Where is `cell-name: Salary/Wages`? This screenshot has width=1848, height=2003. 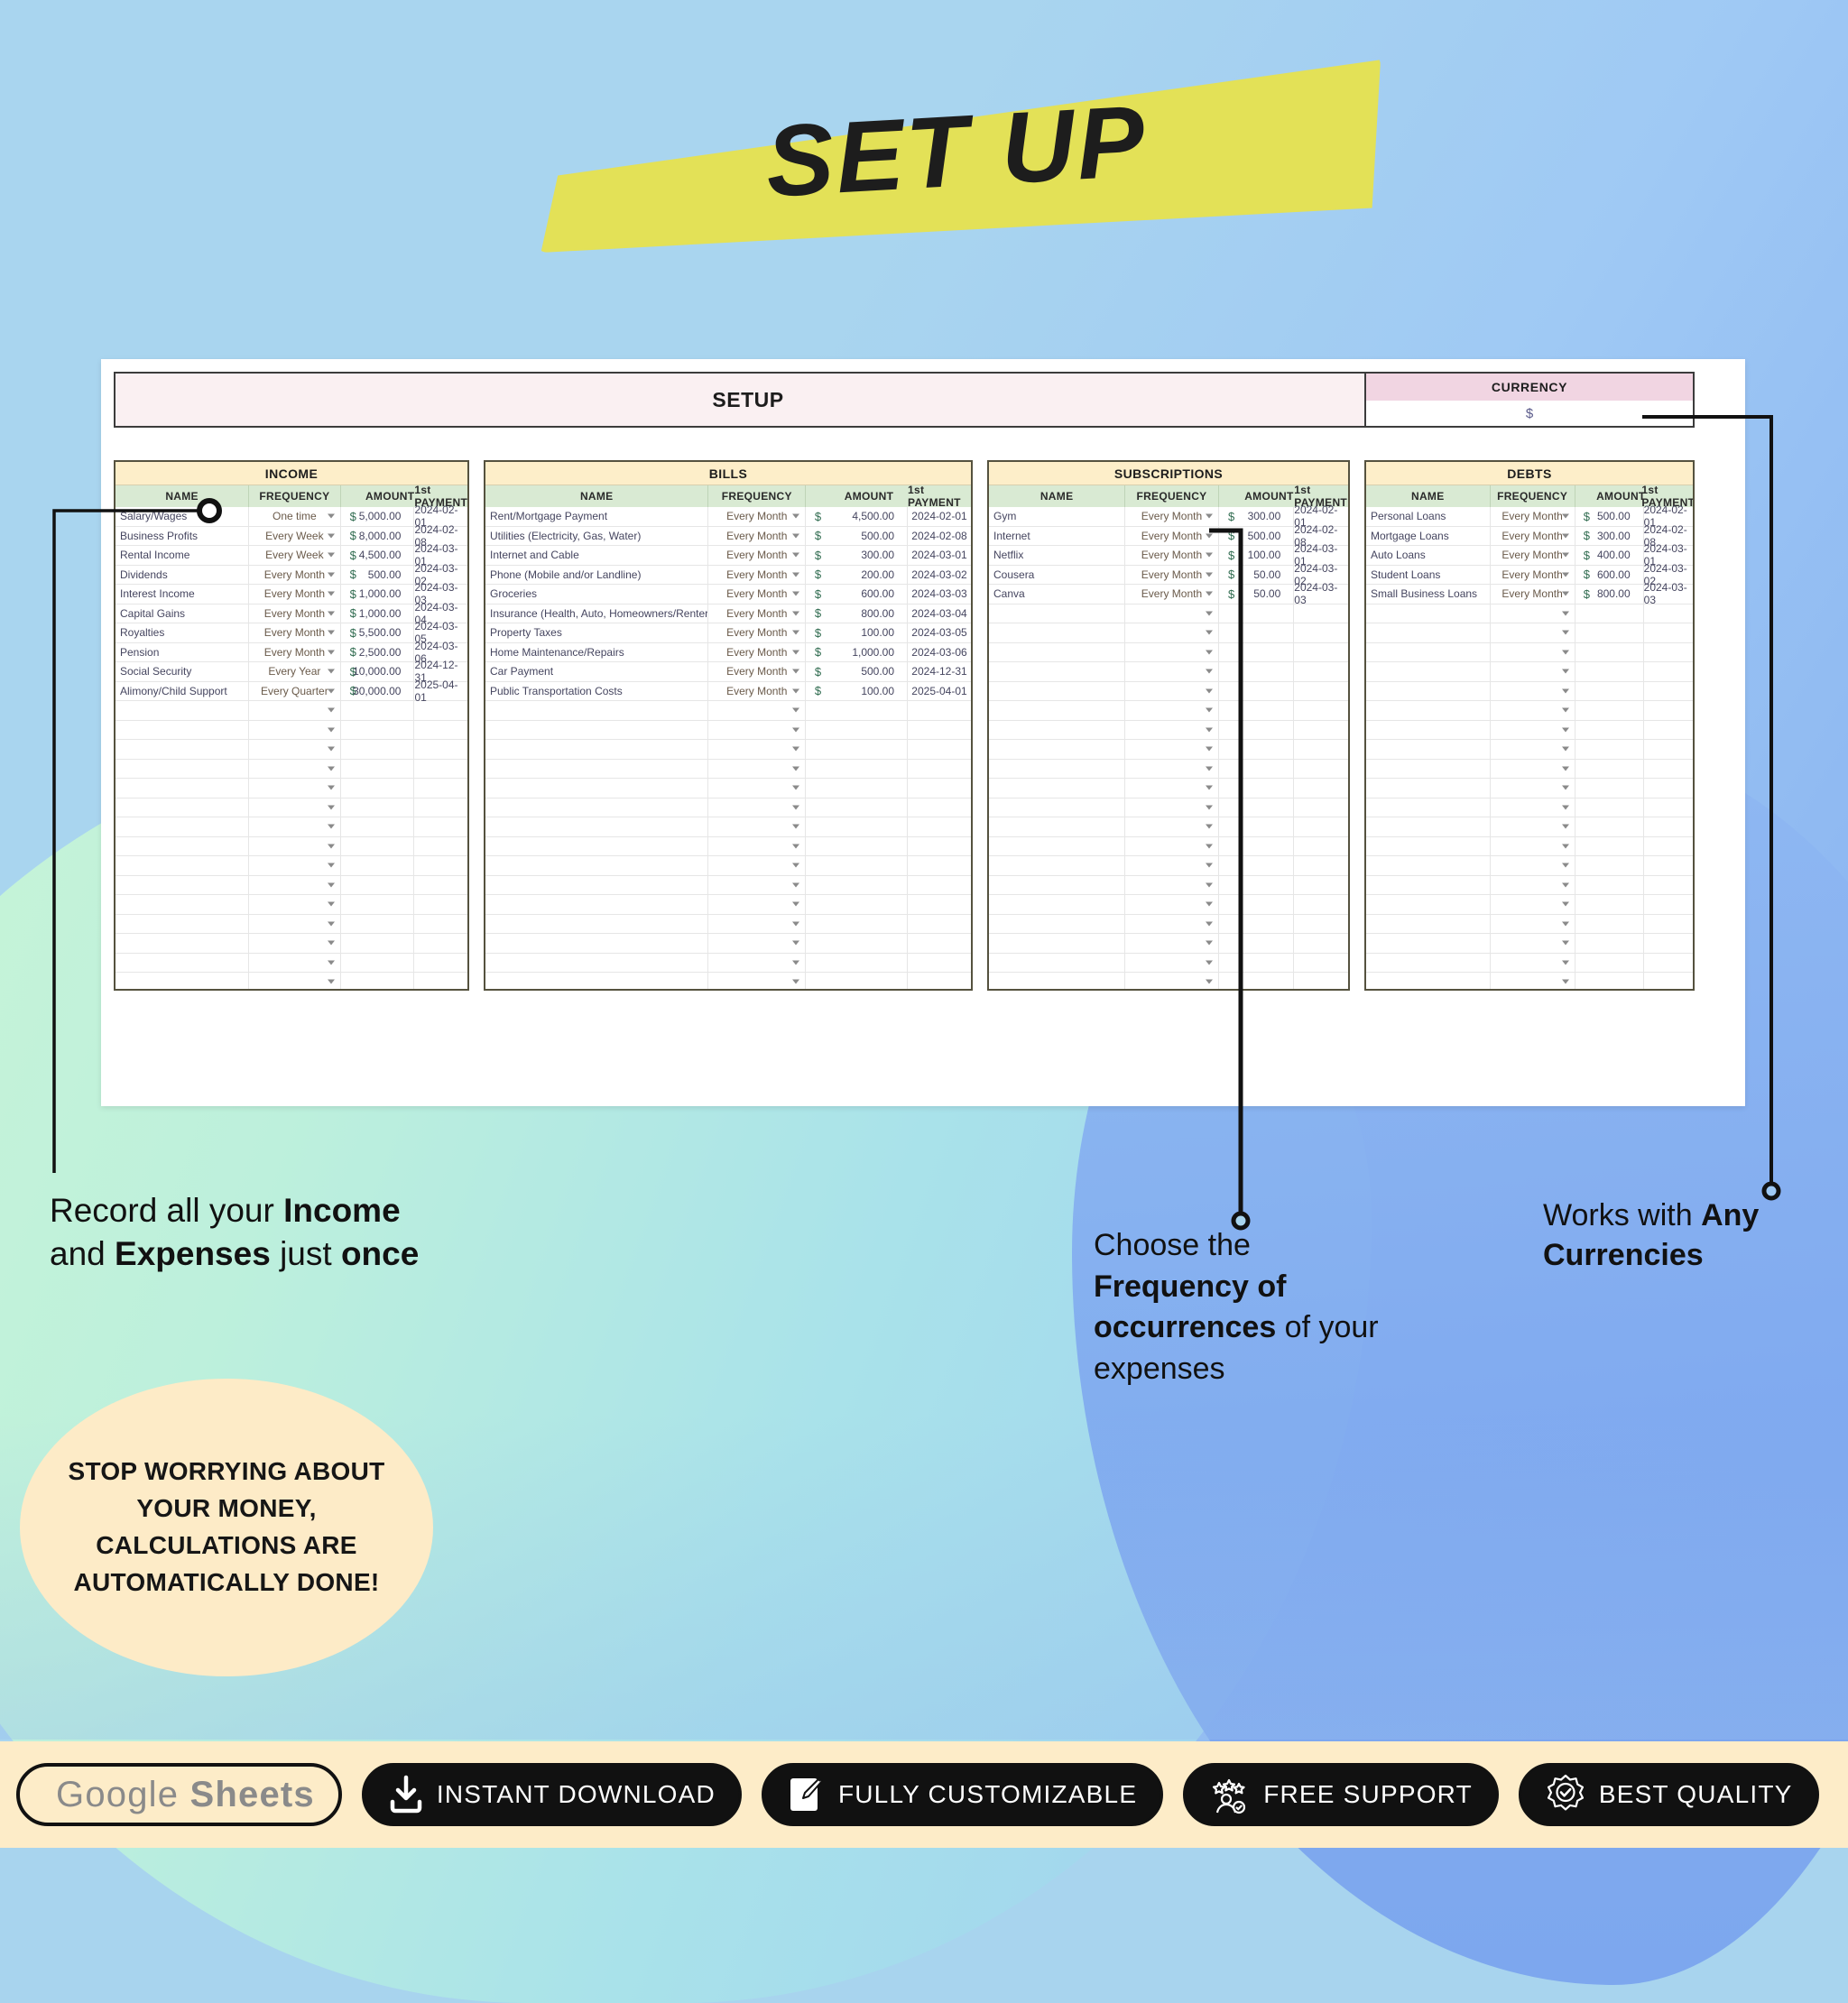 cell-name: Salary/Wages is located at coordinates (183, 516).